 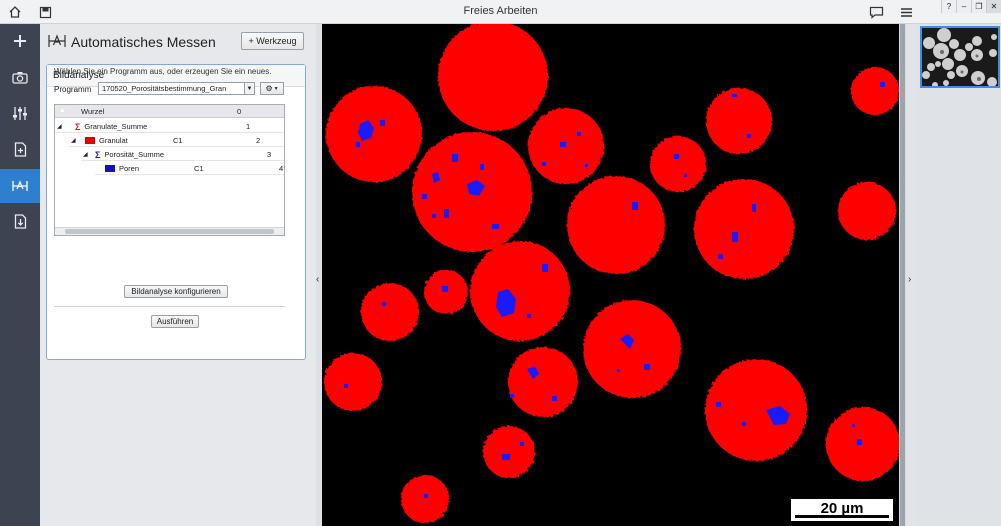 I want to click on tree-row: ◢ Granulat, so click(x=99, y=140).